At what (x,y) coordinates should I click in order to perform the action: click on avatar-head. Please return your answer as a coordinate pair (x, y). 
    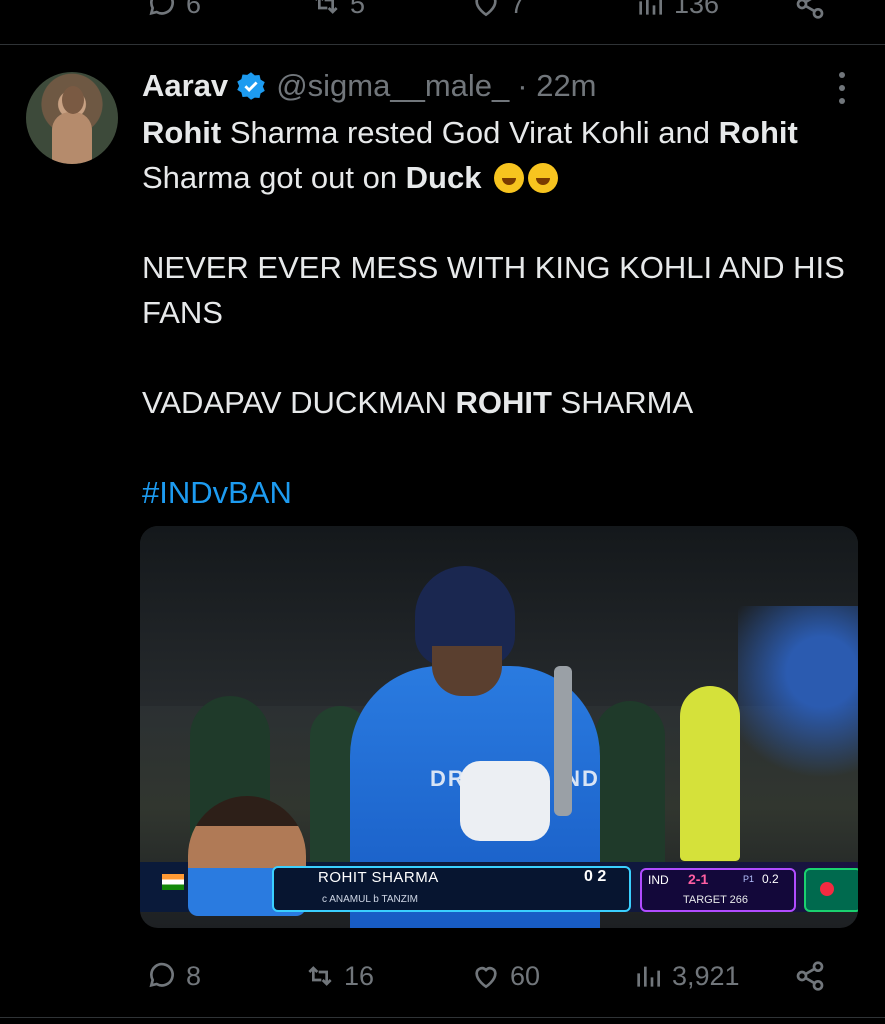
    Looking at the image, I should click on (73, 100).